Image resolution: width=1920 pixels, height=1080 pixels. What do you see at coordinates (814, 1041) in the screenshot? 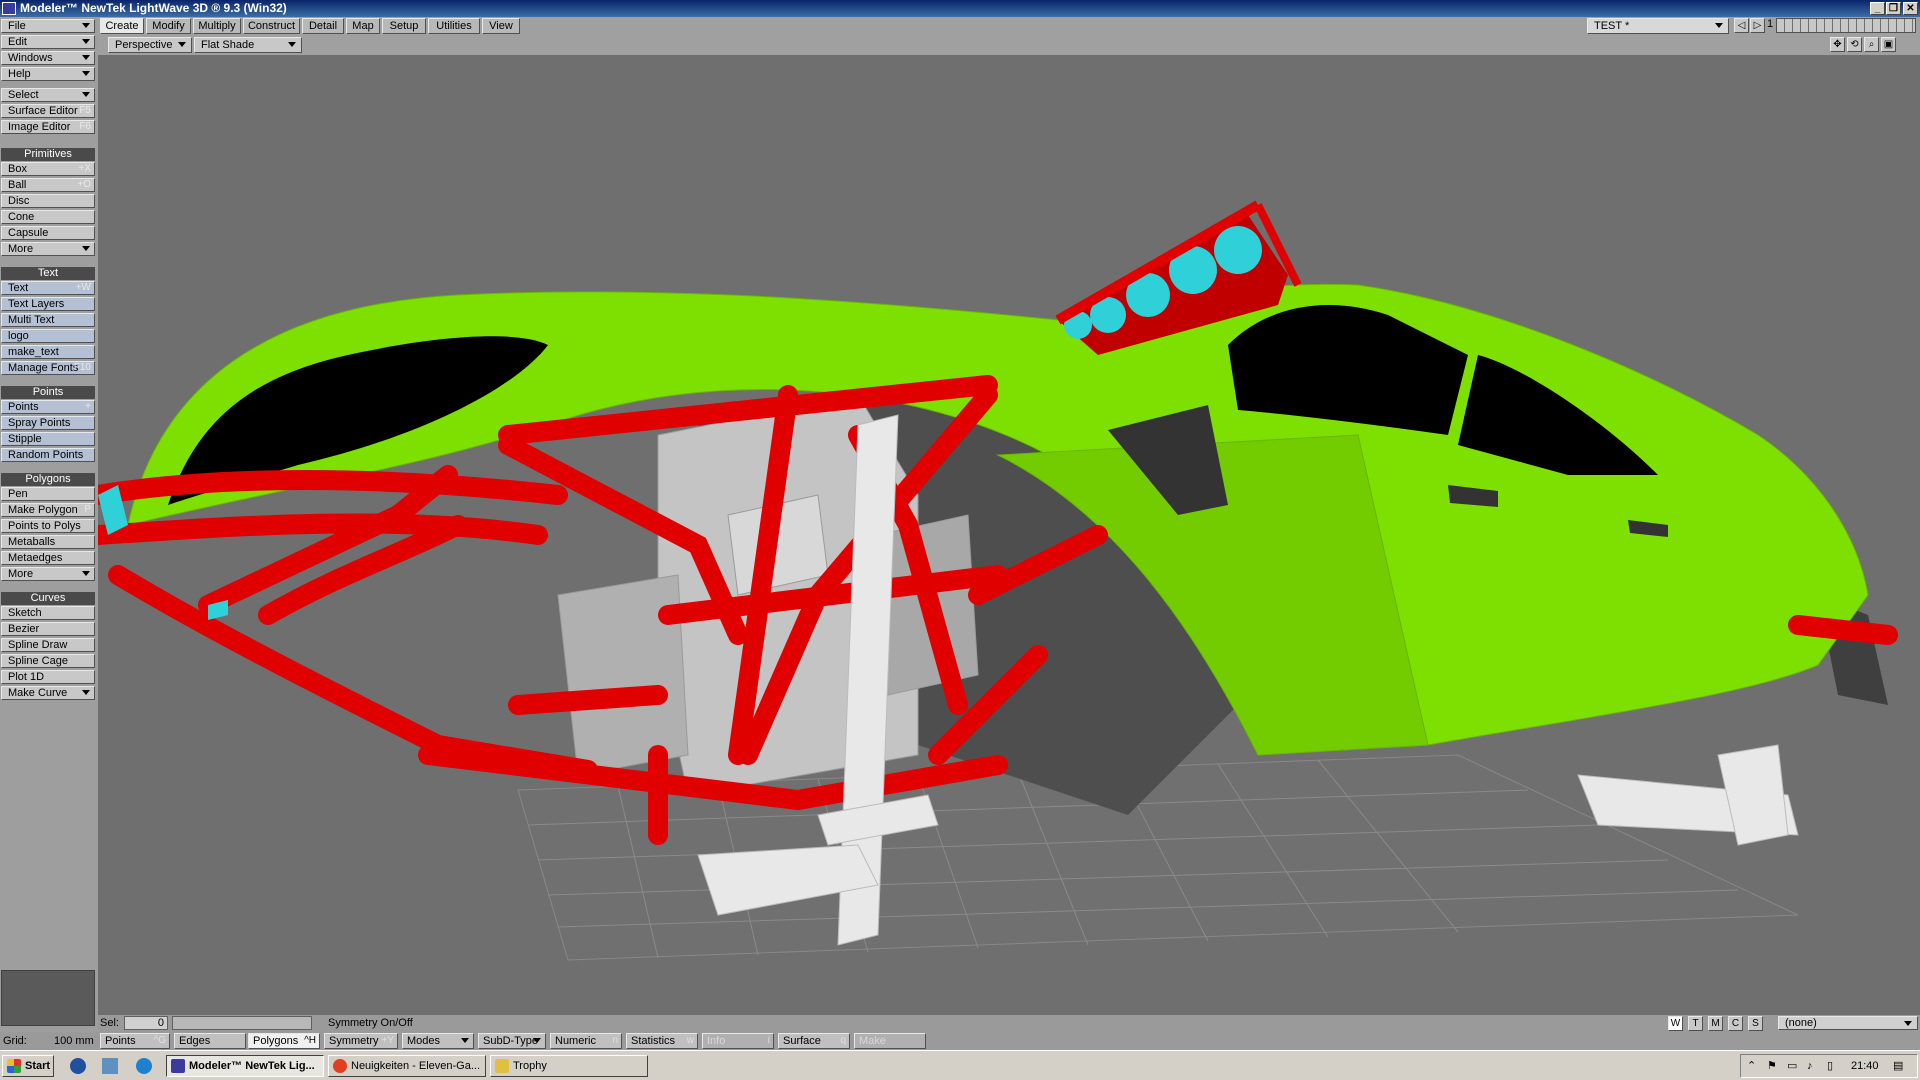
I see `surface-button: Surface q` at bounding box center [814, 1041].